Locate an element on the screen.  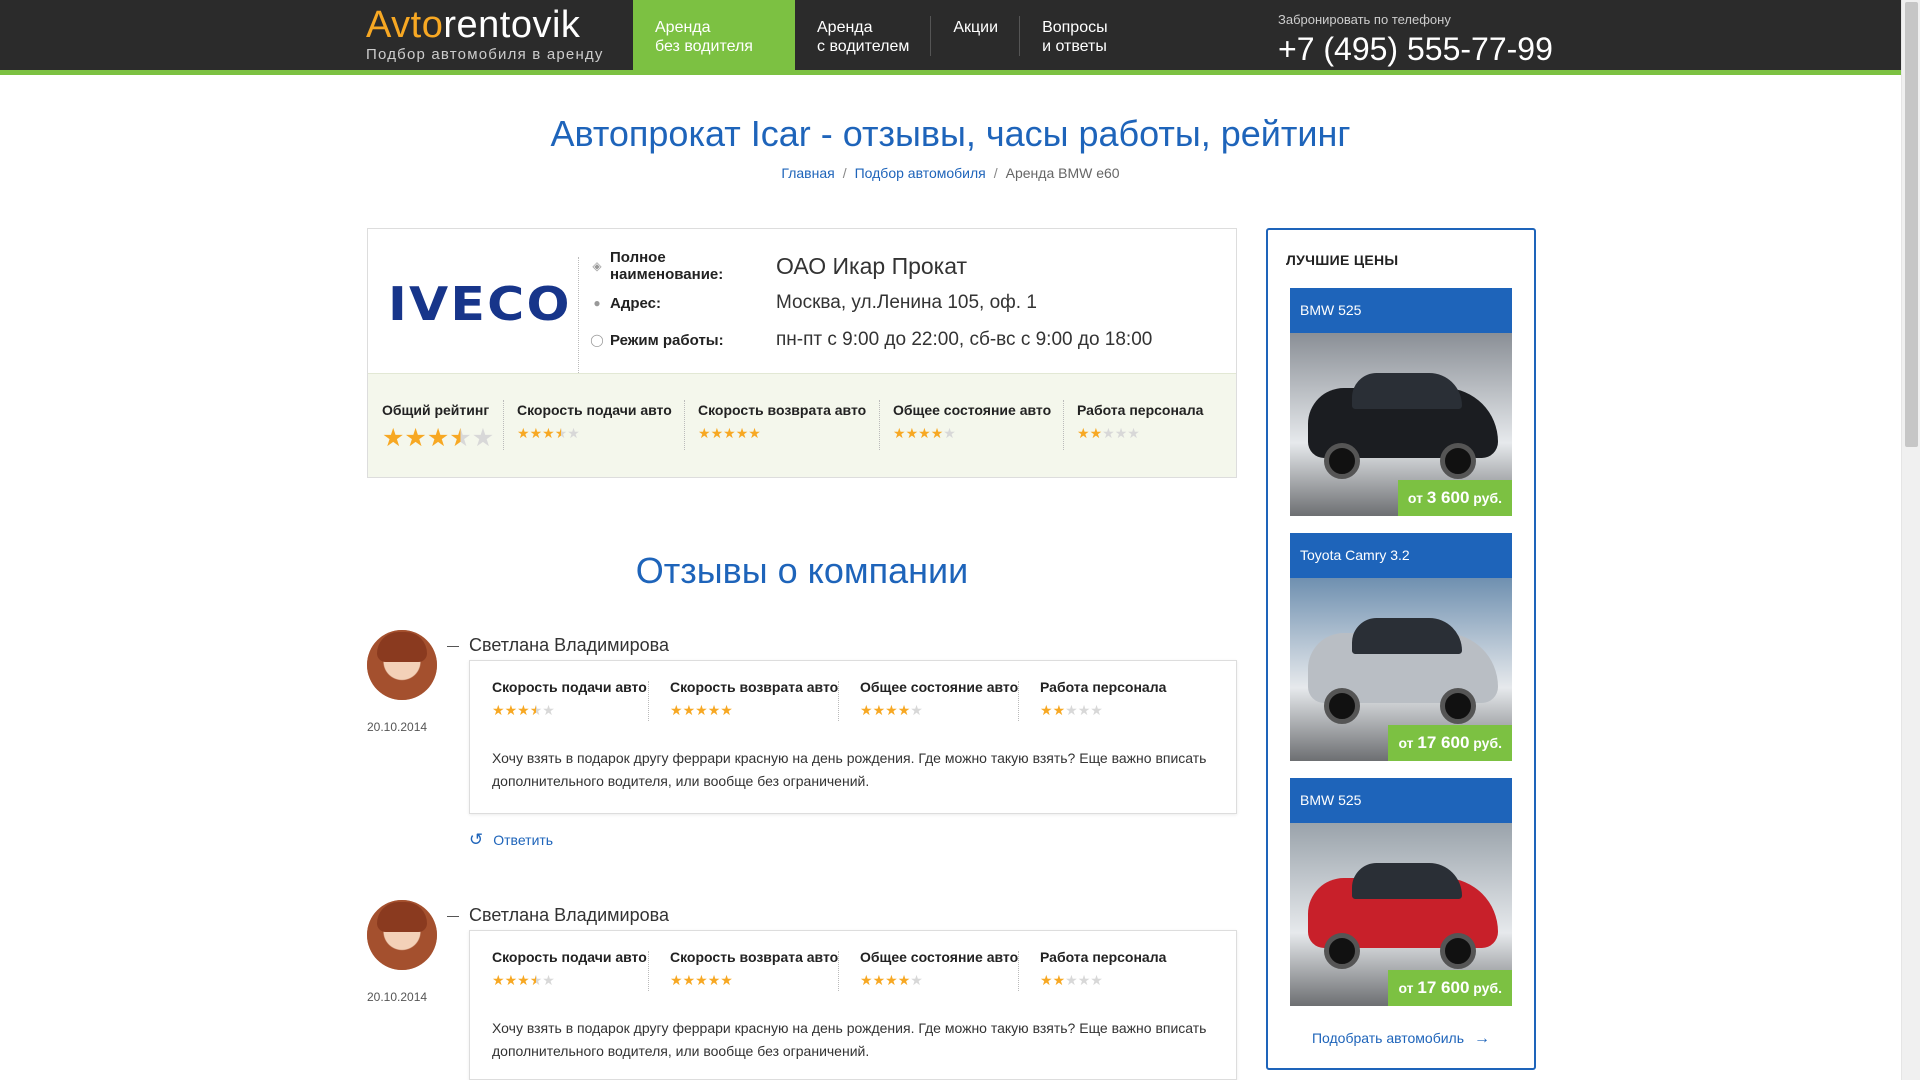
car-card: Toyota Camry 3.2 от 17 600 руб. is located at coordinates (1401, 647).